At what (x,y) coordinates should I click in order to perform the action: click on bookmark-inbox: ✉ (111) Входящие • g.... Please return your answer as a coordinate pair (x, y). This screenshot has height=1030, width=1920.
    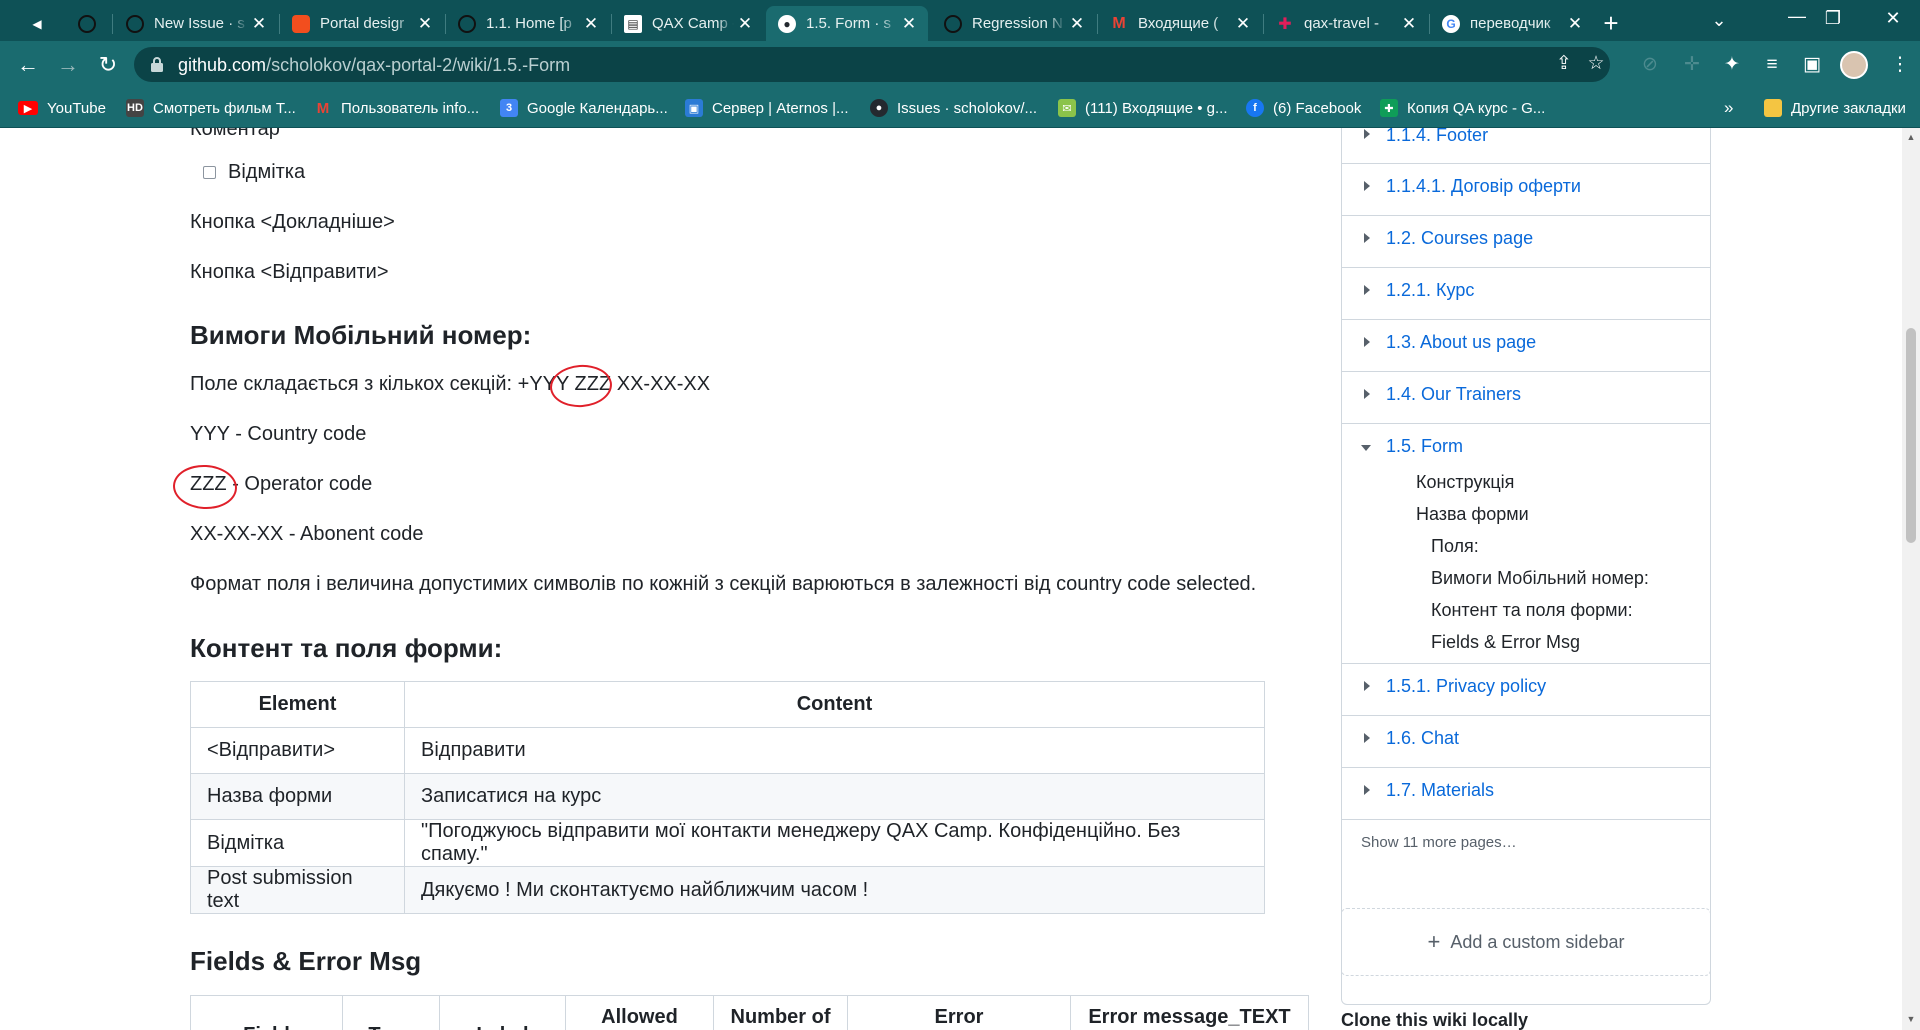
    Looking at the image, I should click on (1143, 108).